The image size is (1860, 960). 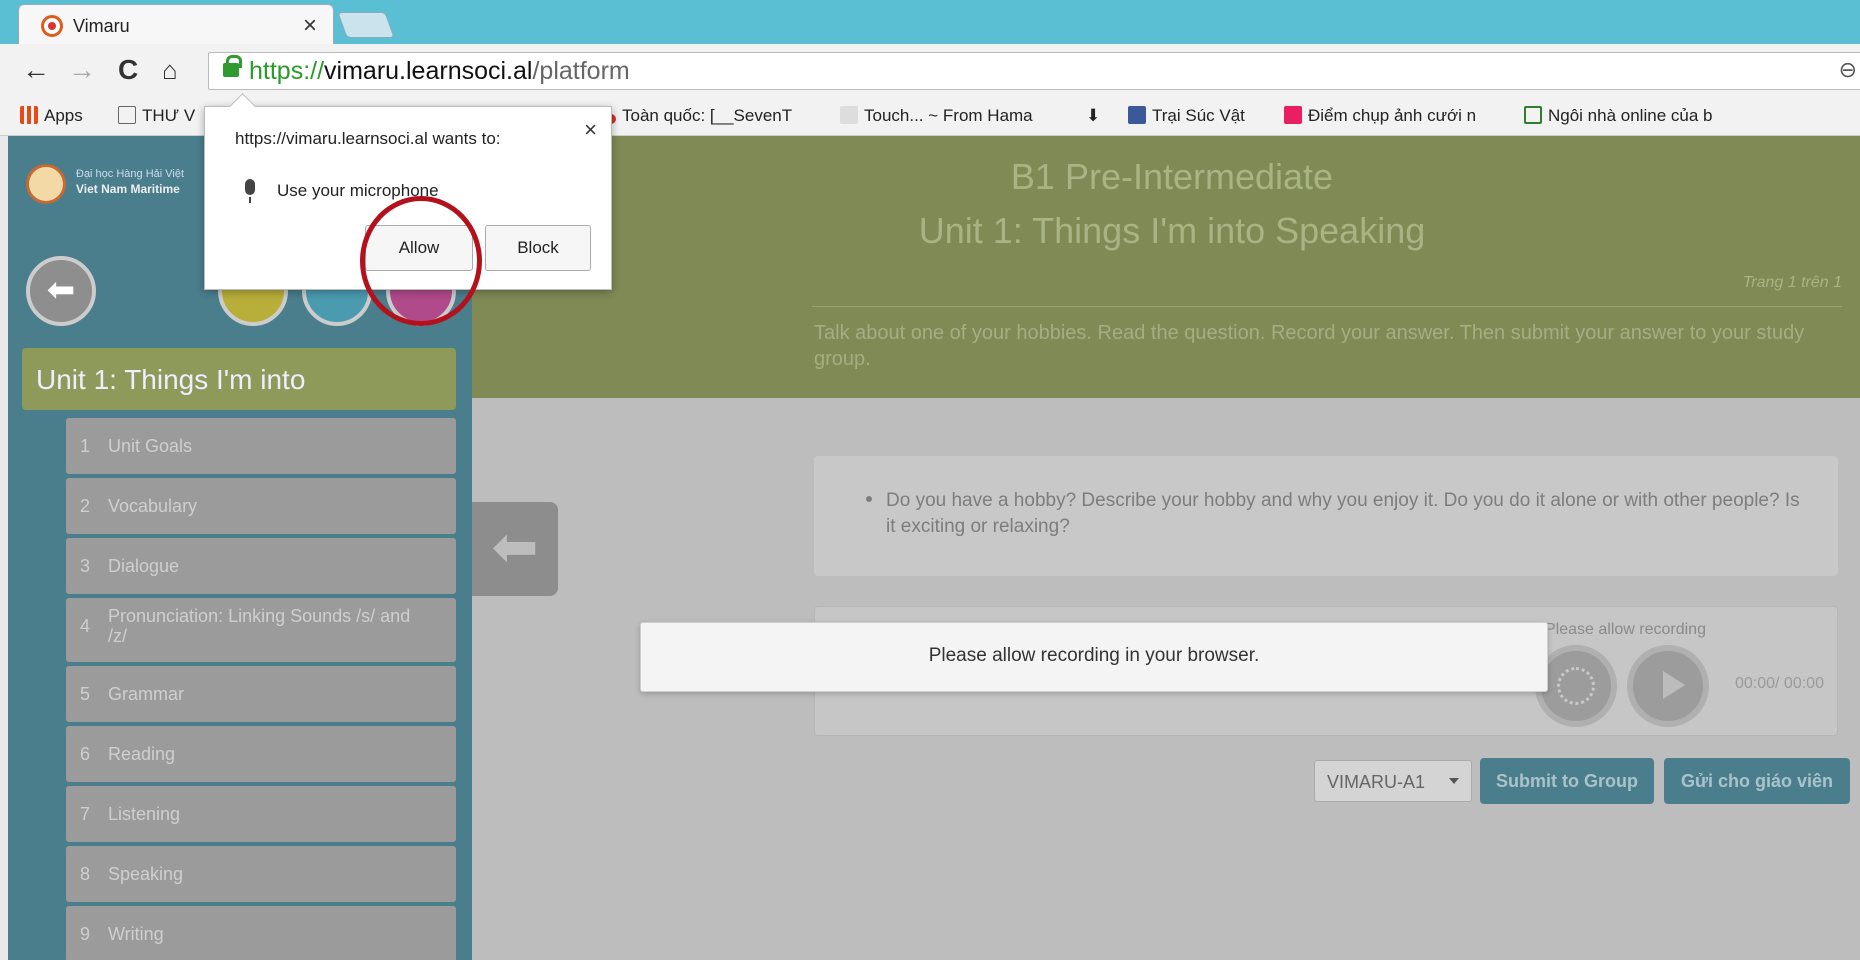 What do you see at coordinates (153, 506) in the screenshot?
I see `lesson-label: Vocabulary` at bounding box center [153, 506].